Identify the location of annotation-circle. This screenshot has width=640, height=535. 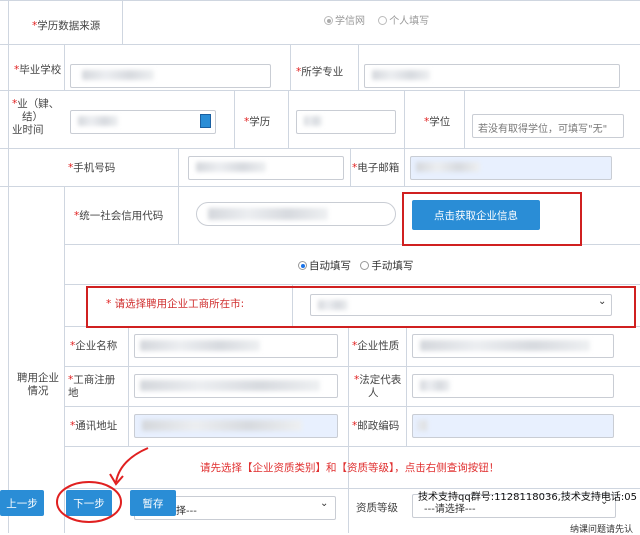
(89, 502).